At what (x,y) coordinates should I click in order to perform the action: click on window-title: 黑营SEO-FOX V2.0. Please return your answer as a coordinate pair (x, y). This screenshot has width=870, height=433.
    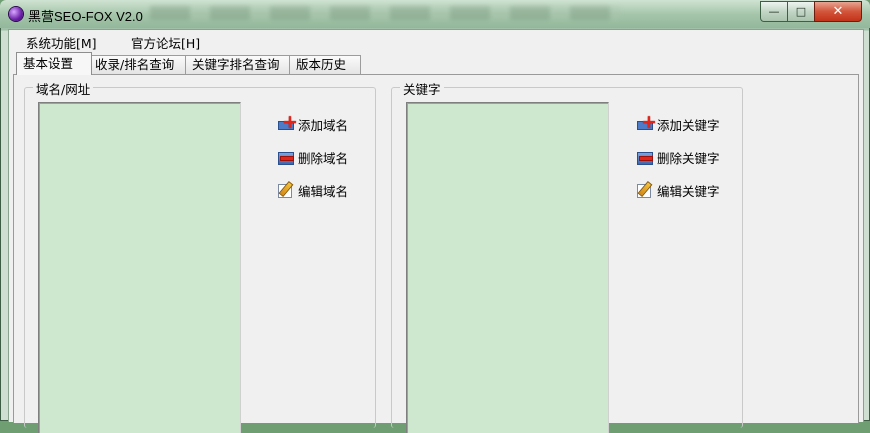
    Looking at the image, I should click on (85, 16).